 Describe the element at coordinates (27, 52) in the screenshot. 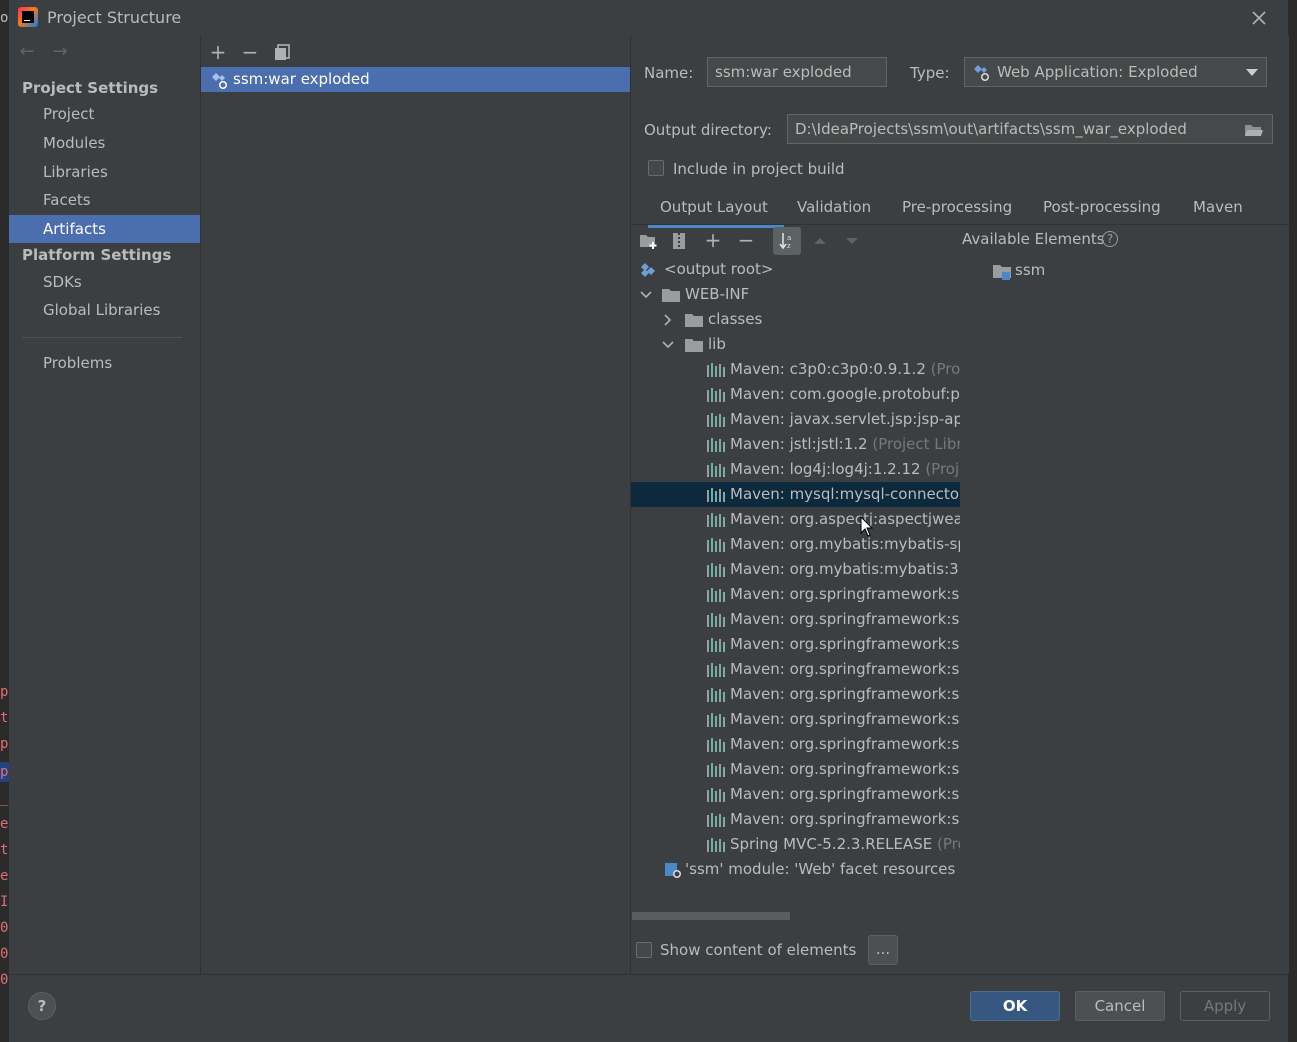

I see `back-arrow-icon: ←` at that location.